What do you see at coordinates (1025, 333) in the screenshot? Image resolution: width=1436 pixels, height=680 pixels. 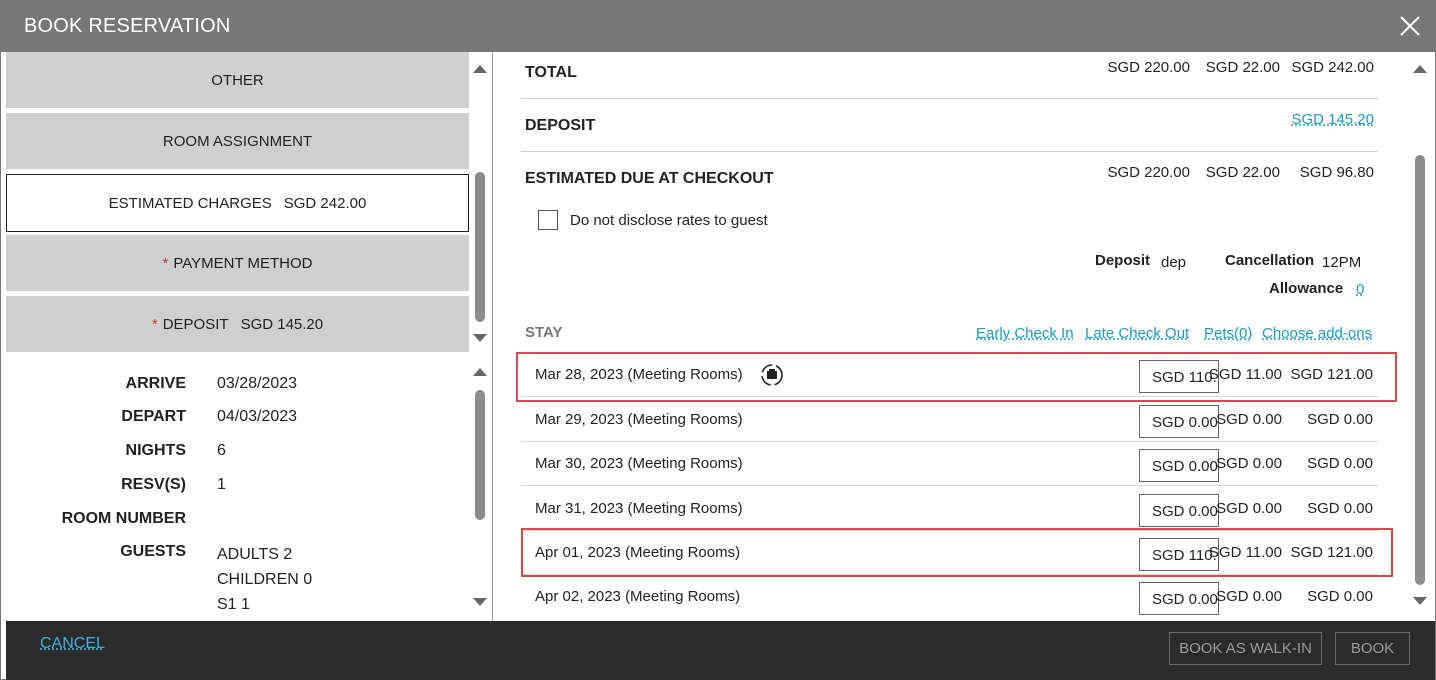 I see `early-check-in-link: Early Check In` at bounding box center [1025, 333].